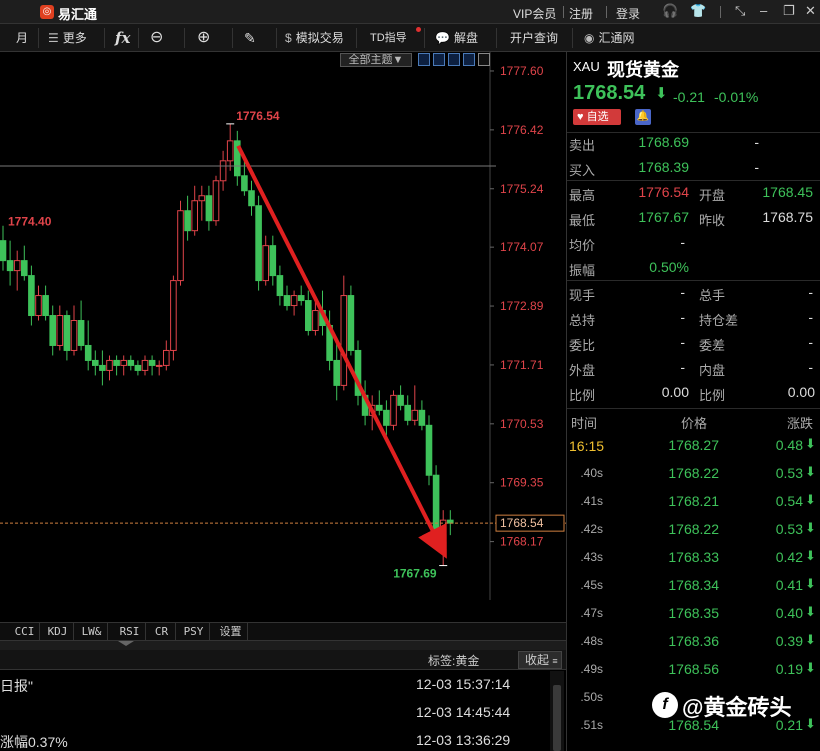 This screenshot has width=820, height=751. Describe the element at coordinates (682, 342) in the screenshot. I see `bid-ratio-value: -` at that location.